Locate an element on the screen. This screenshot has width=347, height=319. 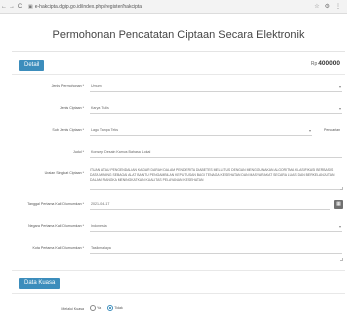
label-judul: Judul * is located at coordinates (78, 152).